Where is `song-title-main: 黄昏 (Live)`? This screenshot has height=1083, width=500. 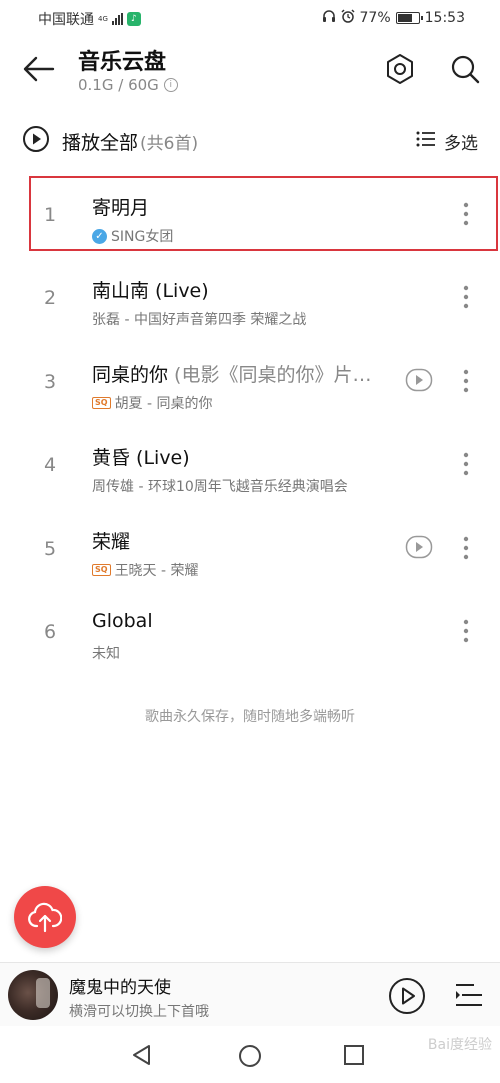
song-title-main: 黄昏 (Live) is located at coordinates (141, 458).